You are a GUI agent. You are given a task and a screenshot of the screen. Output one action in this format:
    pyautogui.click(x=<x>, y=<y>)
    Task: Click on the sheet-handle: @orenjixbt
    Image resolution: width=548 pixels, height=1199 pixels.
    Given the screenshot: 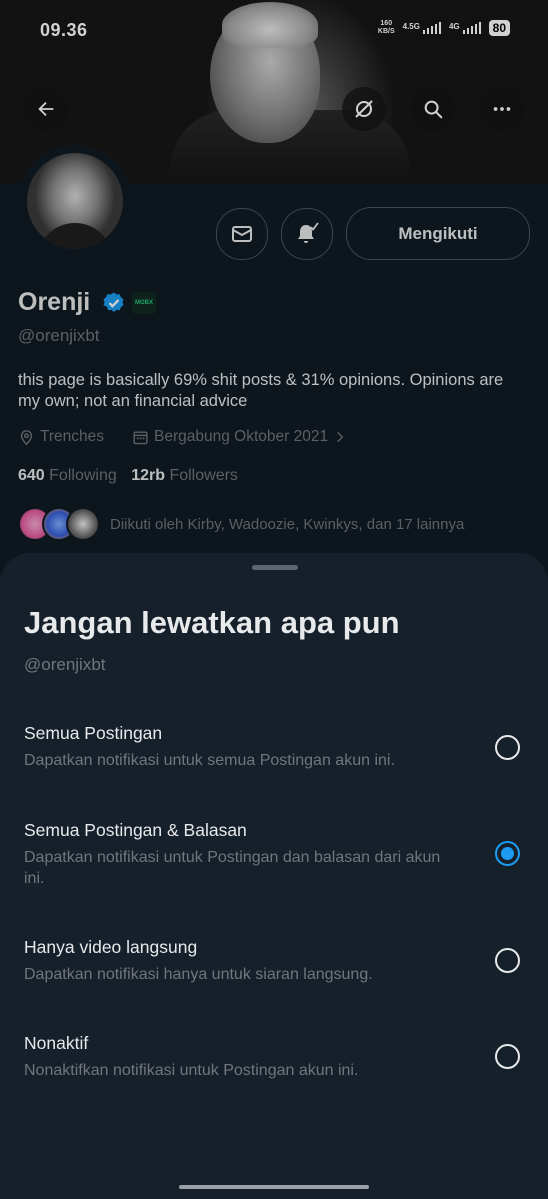 What is the action you would take?
    pyautogui.click(x=65, y=664)
    